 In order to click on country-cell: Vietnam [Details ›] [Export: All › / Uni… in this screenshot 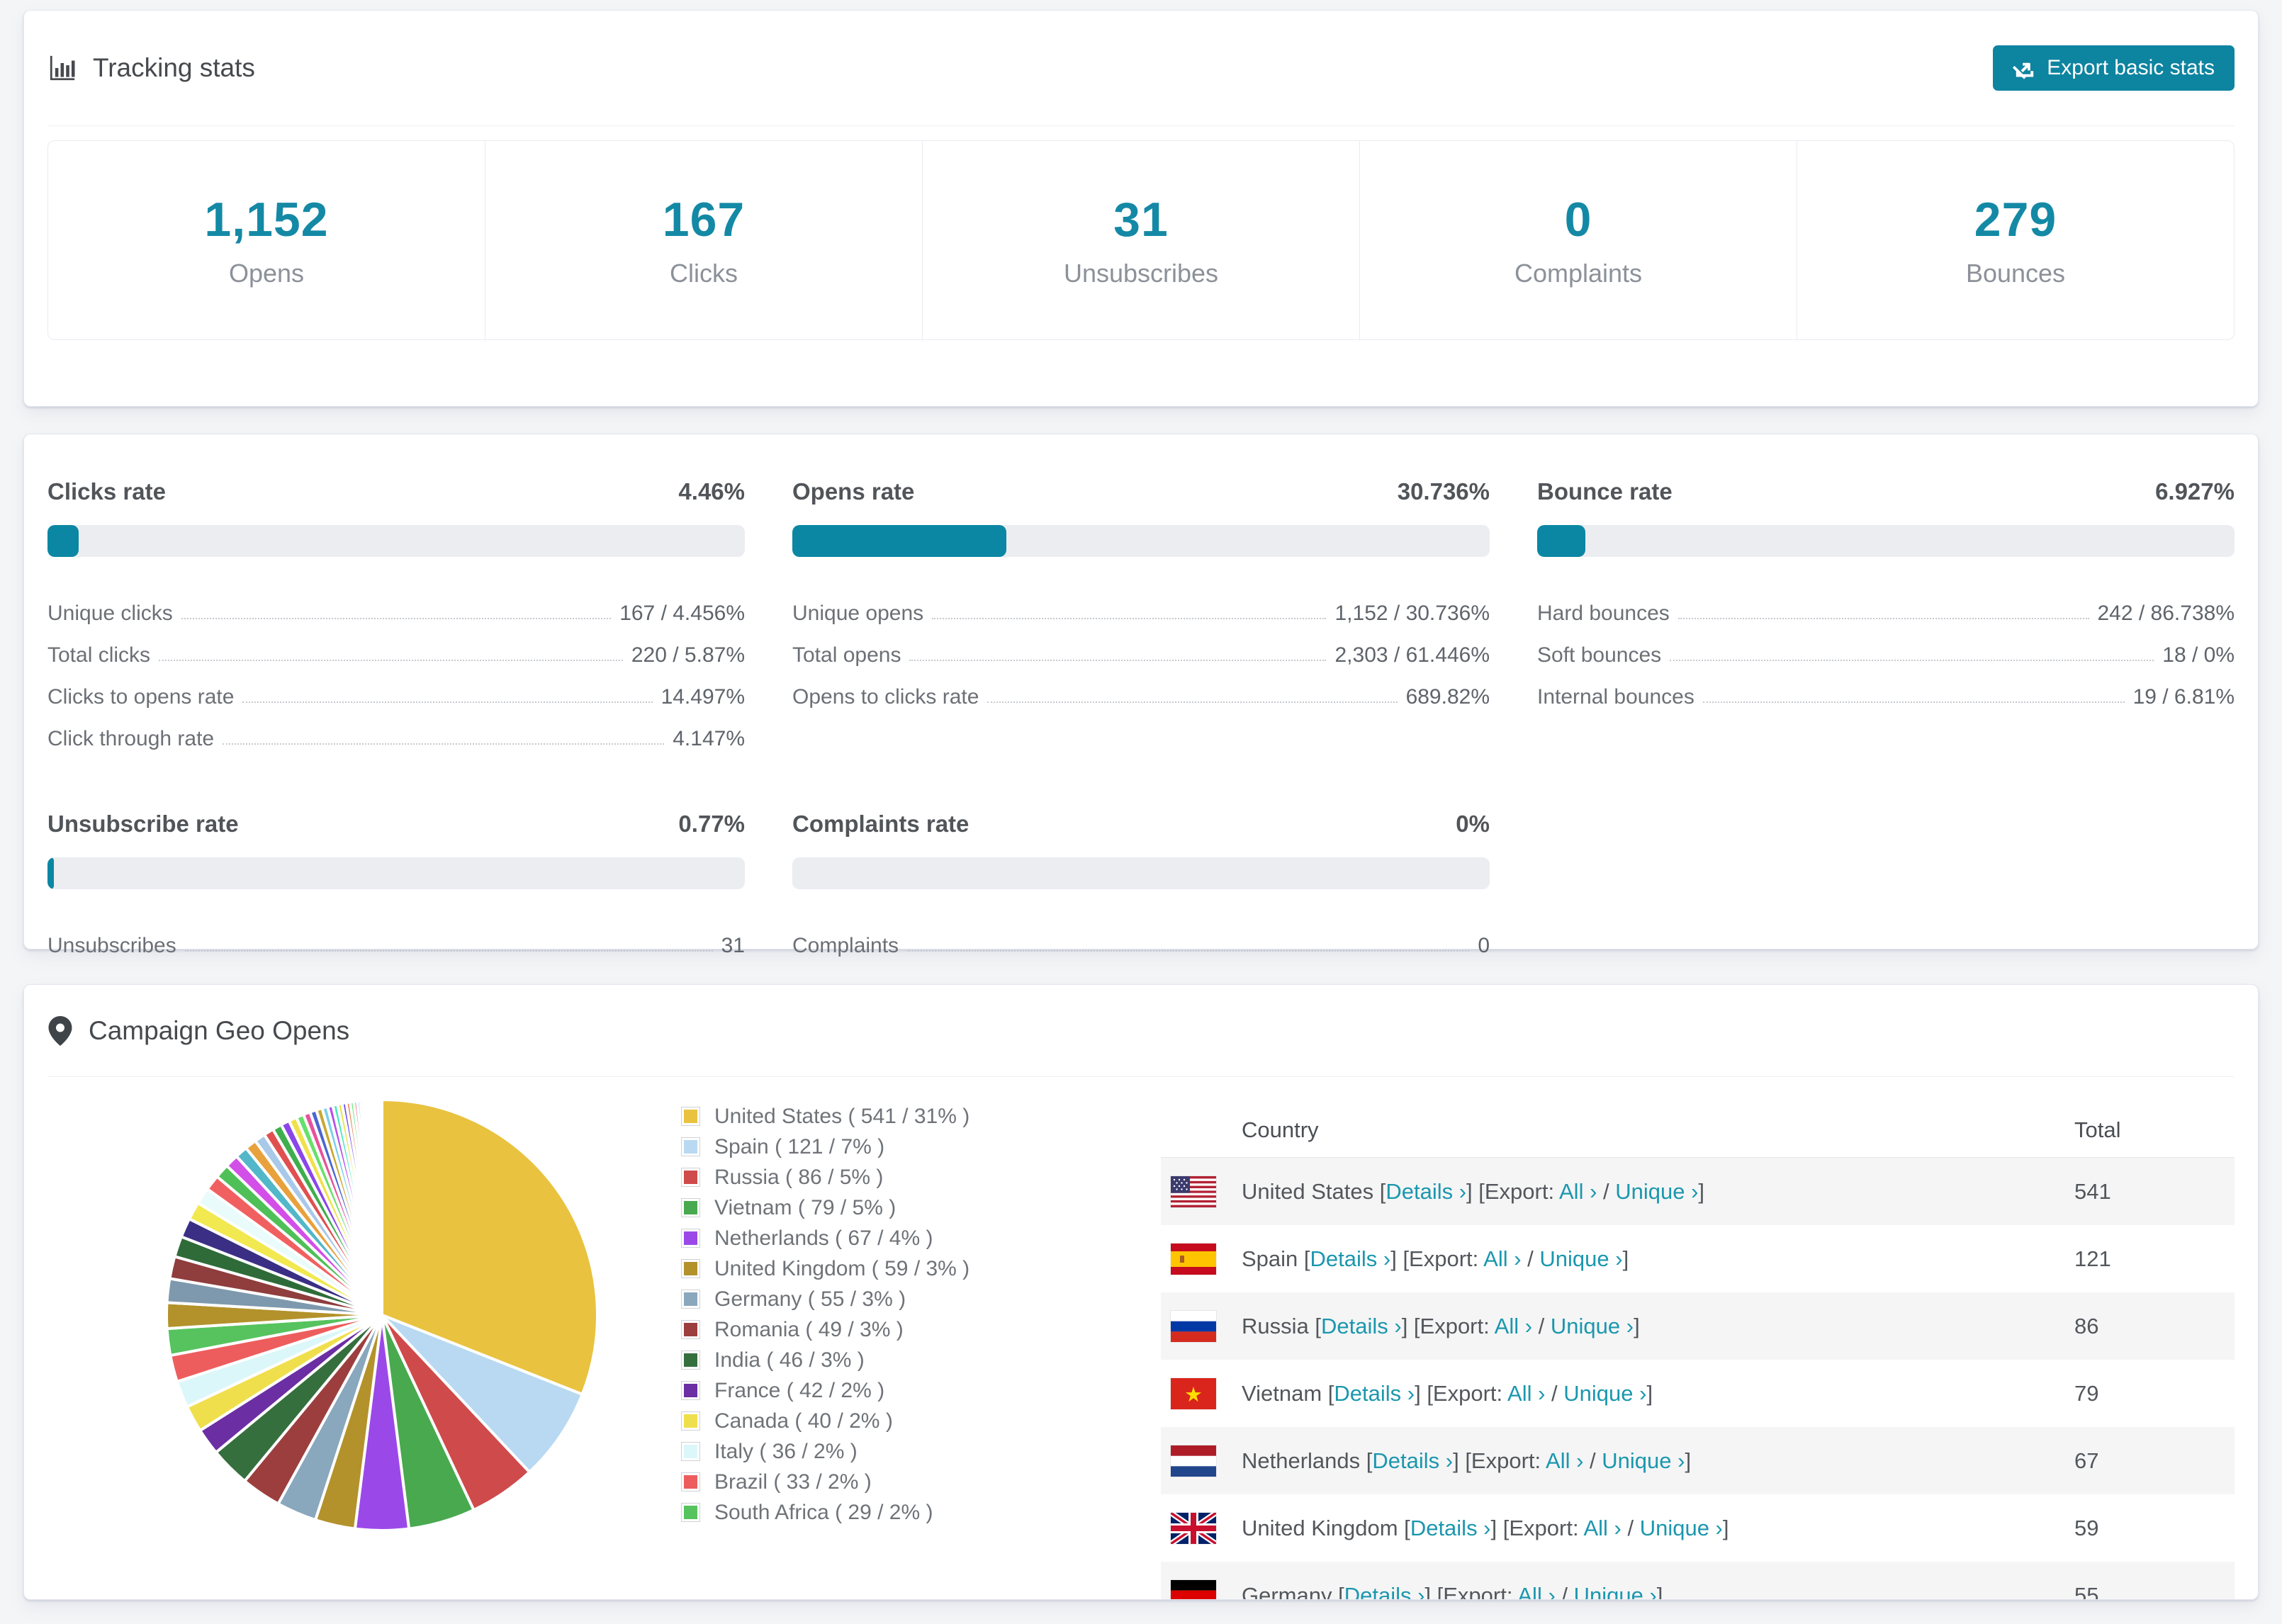, I will do `click(1448, 1393)`.